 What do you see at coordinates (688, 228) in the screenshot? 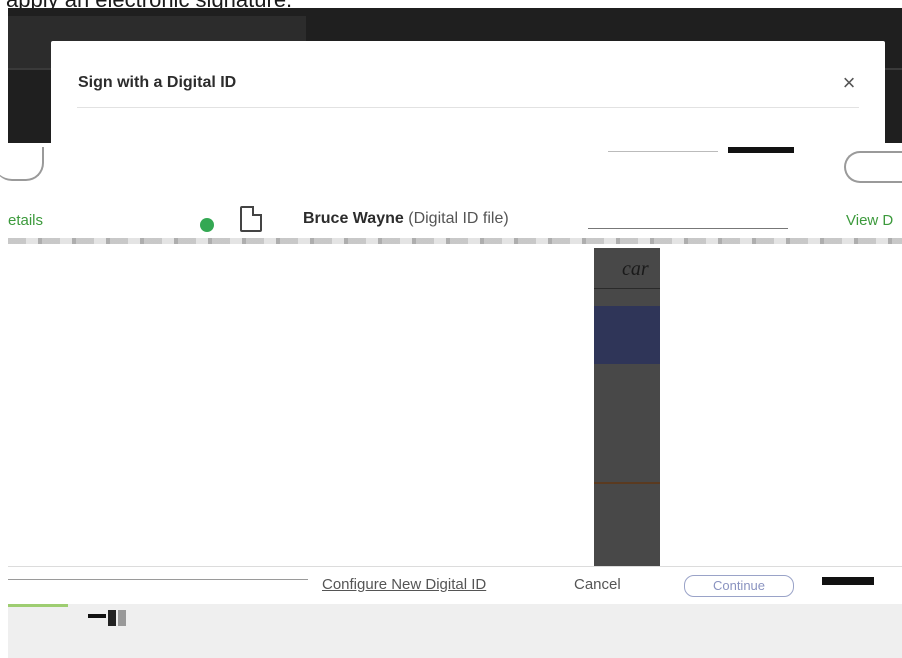
I see `id-row-divider` at bounding box center [688, 228].